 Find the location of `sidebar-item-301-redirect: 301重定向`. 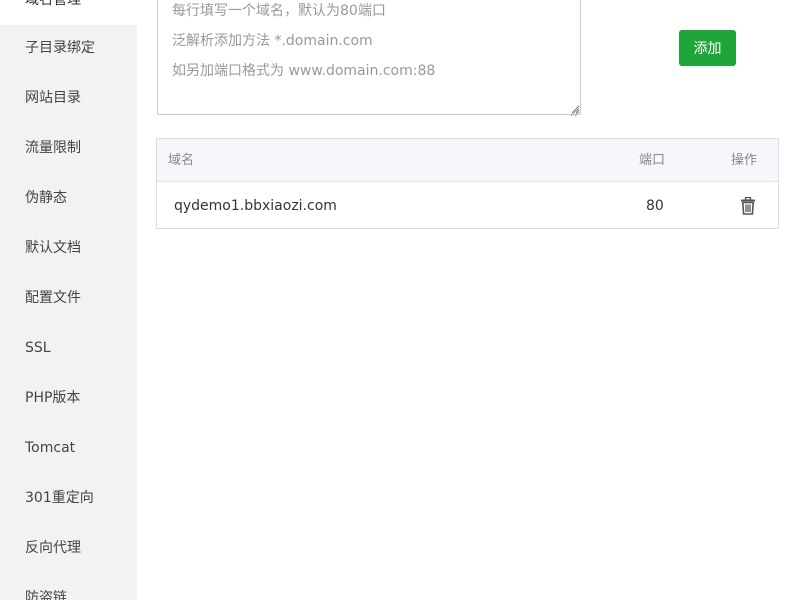

sidebar-item-301-redirect: 301重定向 is located at coordinates (68, 498).